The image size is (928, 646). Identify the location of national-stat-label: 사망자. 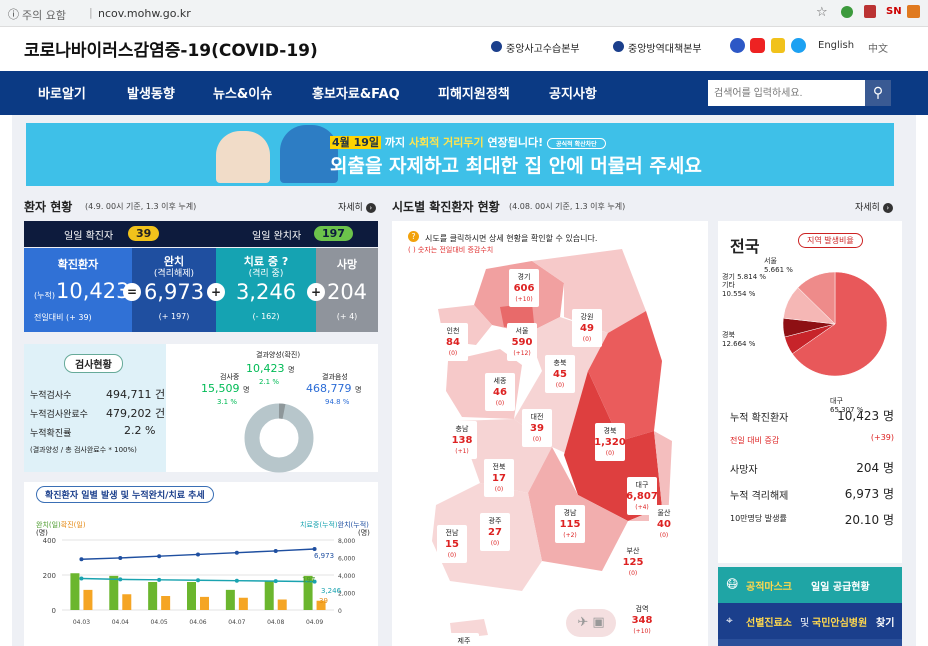
(744, 470).